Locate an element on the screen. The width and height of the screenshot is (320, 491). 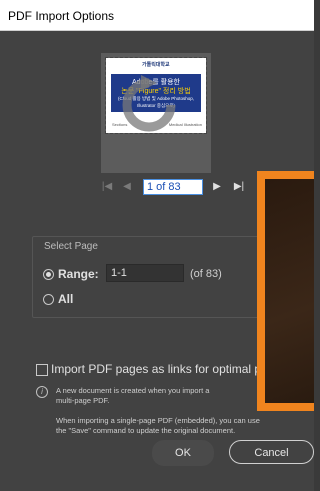
cancel-button: Cancel is located at coordinates (271, 452).